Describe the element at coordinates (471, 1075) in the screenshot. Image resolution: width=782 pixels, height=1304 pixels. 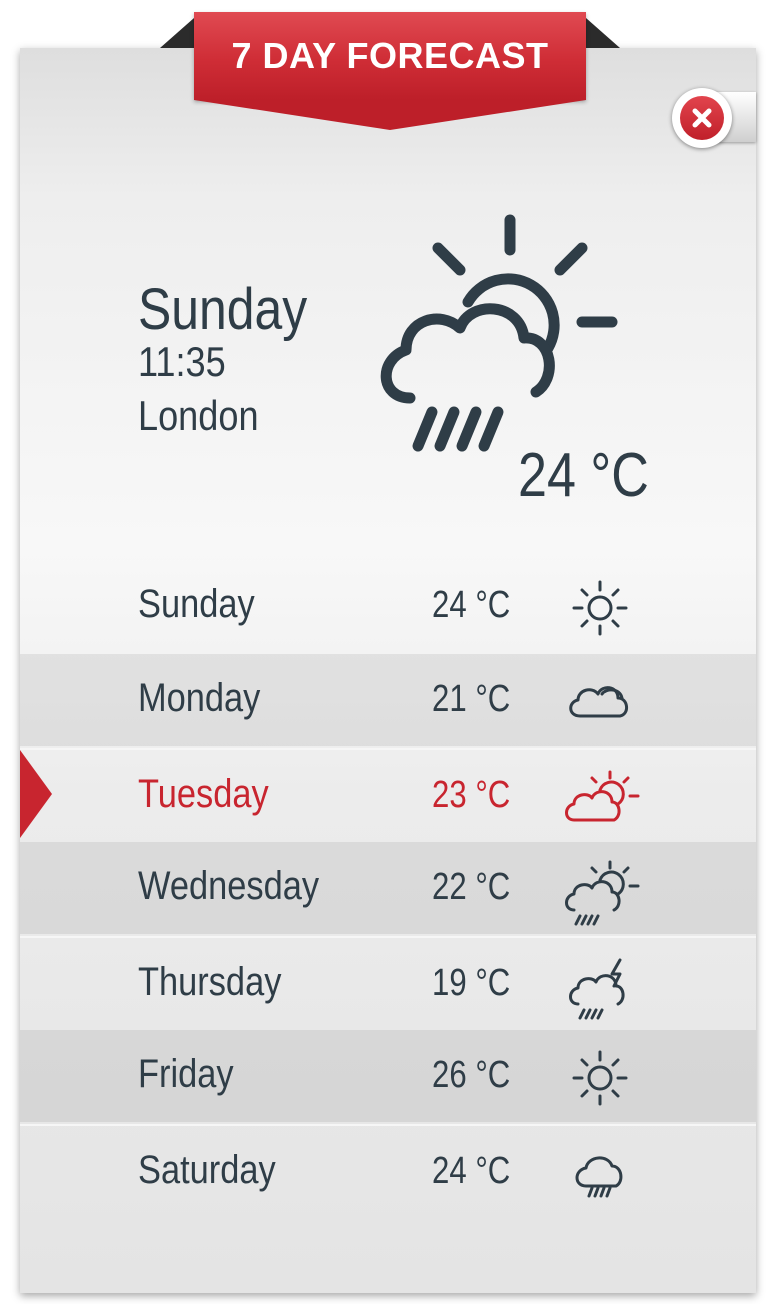
I see `row-temp: 26 °C` at that location.